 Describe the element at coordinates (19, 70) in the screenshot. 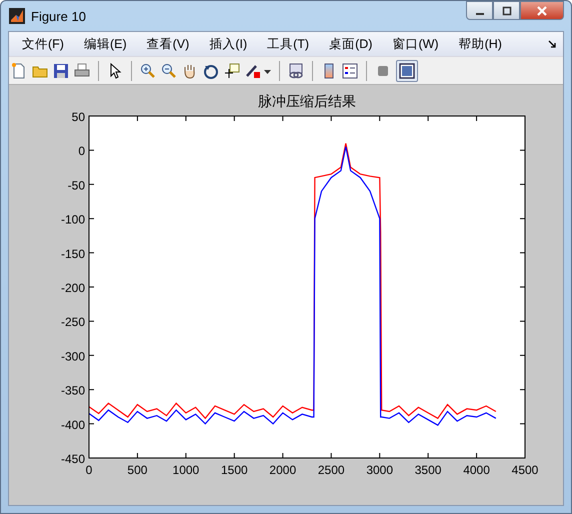

I see `new-file-icon` at that location.